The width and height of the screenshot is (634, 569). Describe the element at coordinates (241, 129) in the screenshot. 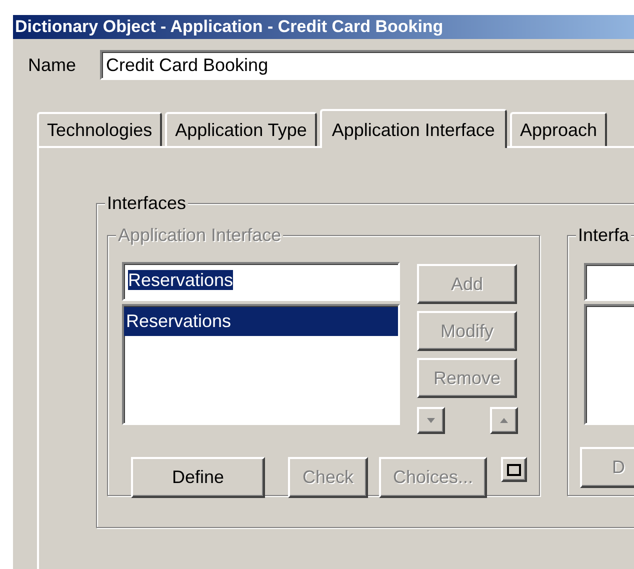

I see `tab: Application Type` at that location.